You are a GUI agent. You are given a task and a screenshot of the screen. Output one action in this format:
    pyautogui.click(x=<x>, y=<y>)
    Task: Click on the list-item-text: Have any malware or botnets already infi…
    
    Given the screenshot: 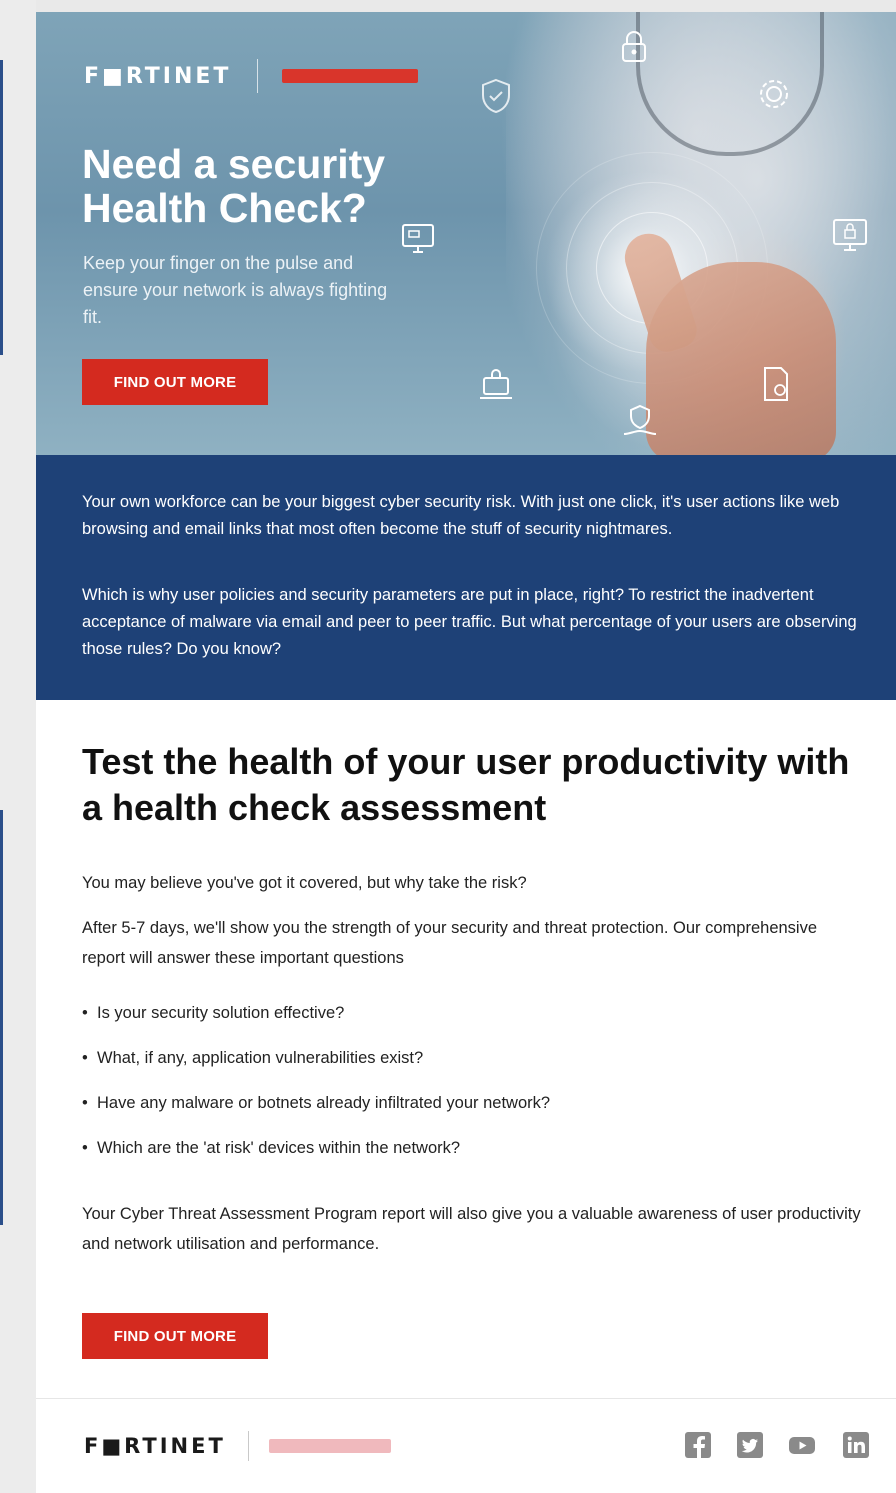 What is the action you would take?
    pyautogui.click(x=324, y=1103)
    